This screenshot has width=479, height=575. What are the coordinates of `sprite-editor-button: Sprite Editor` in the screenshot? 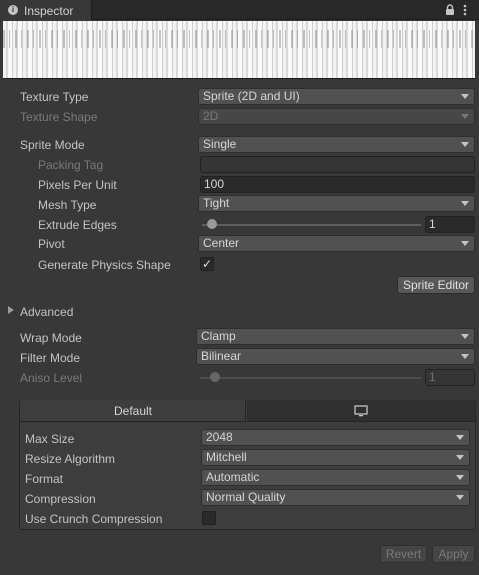 It's located at (436, 285).